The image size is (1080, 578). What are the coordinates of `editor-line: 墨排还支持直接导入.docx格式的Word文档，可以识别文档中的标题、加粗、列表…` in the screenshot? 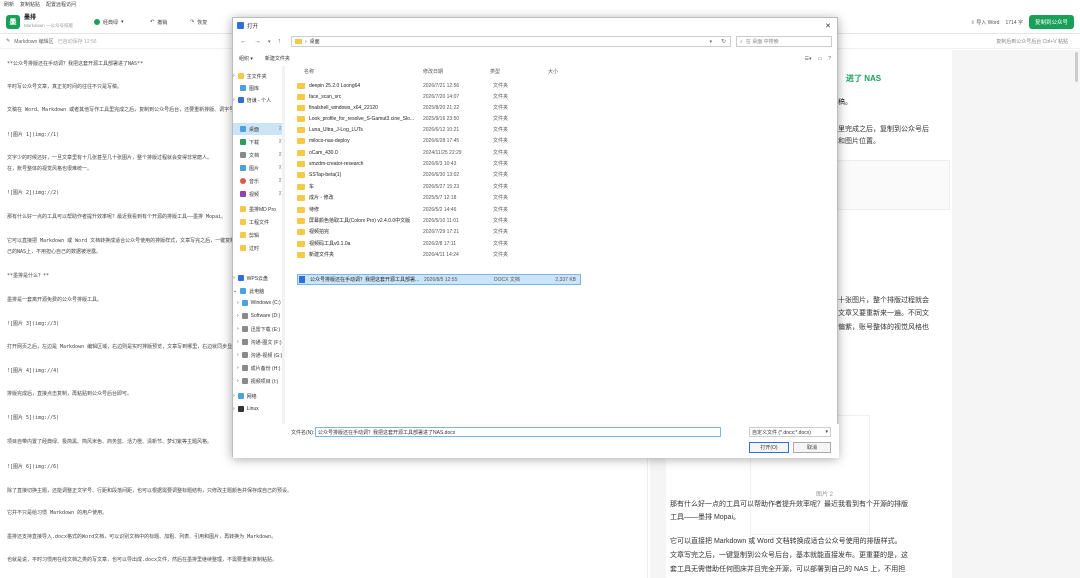 It's located at (142, 537).